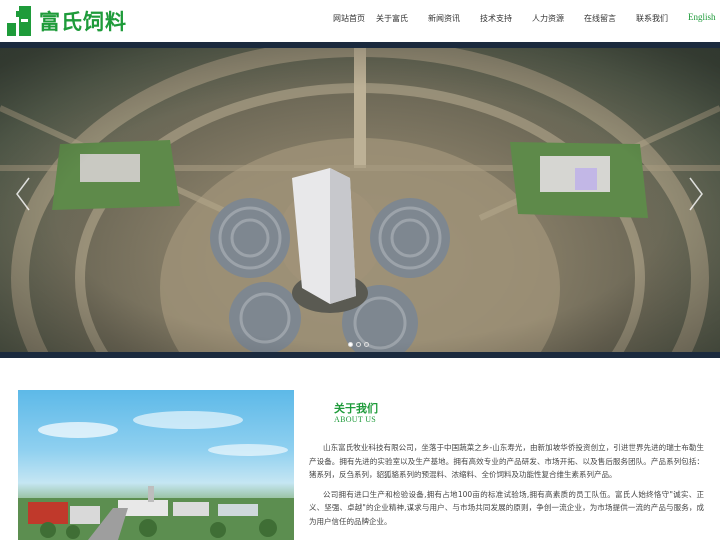 This screenshot has width=720, height=540. What do you see at coordinates (355, 419) in the screenshot?
I see `about-subtitle: ABOUT US` at bounding box center [355, 419].